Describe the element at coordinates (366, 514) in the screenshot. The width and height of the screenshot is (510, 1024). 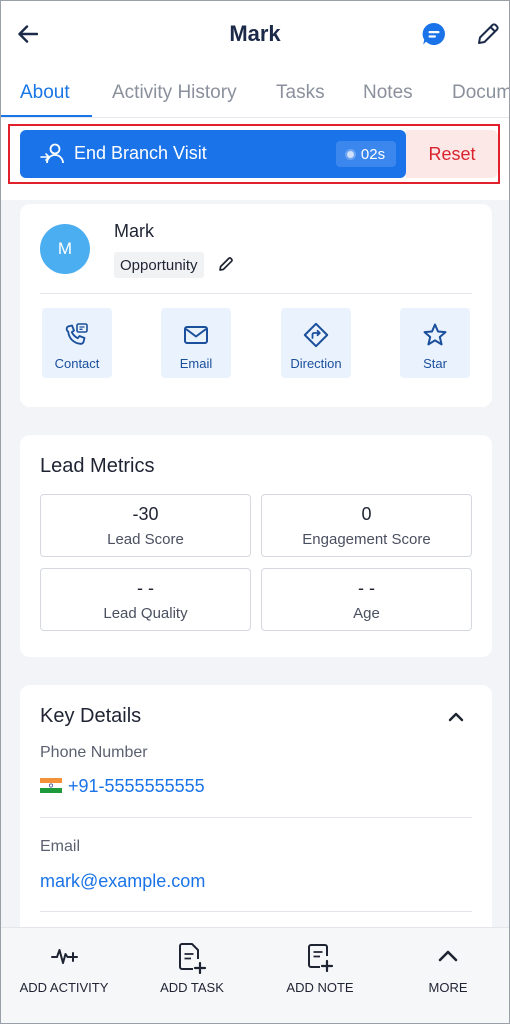
I see `metric-value: 0` at that location.